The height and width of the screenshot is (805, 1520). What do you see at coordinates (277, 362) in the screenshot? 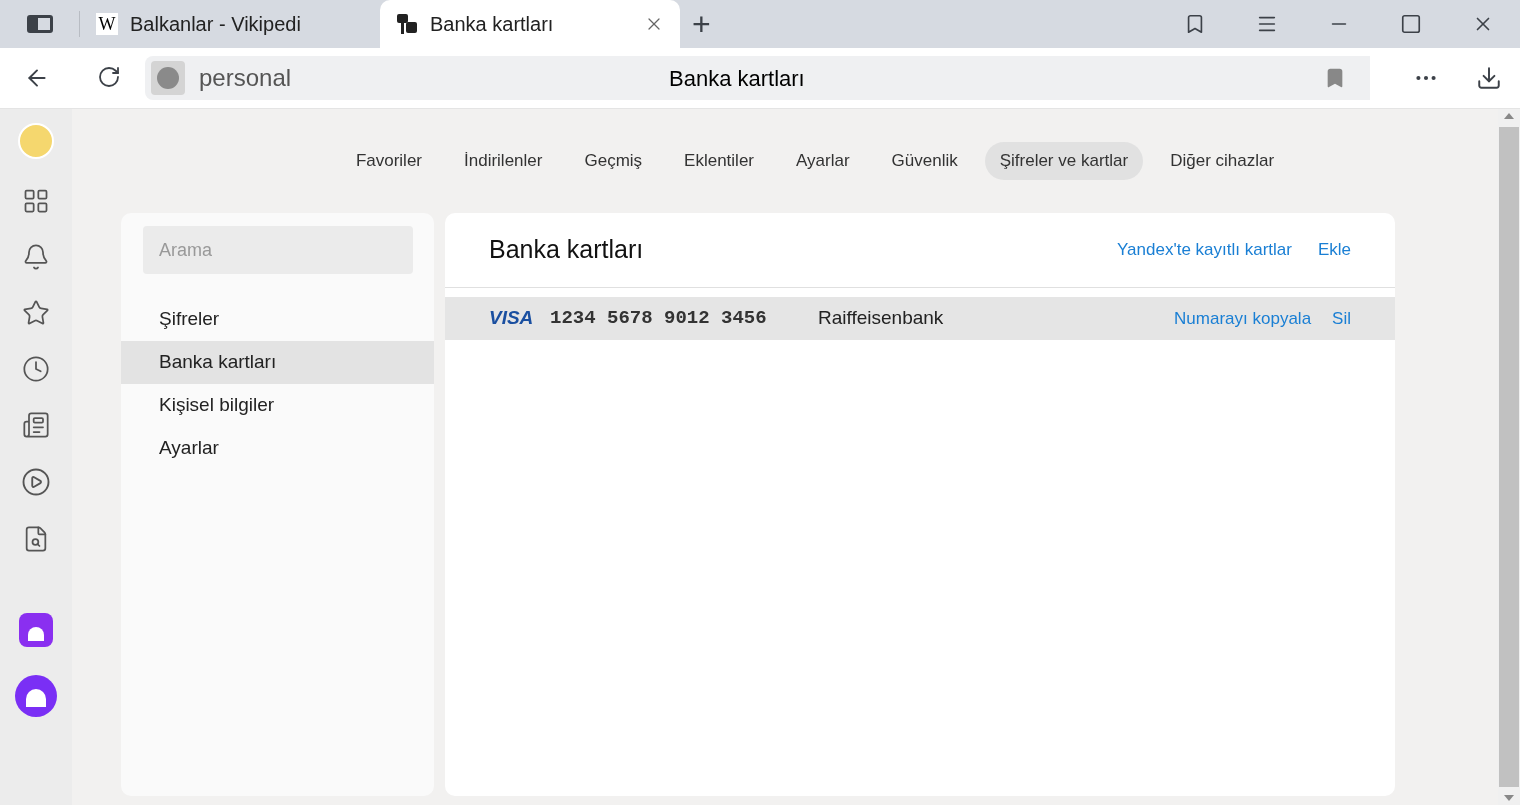
I see `side-menu-item: Banka kartları` at bounding box center [277, 362].